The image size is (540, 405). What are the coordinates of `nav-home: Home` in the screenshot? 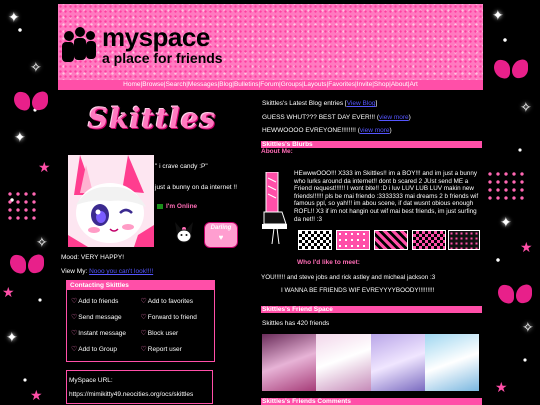 It's located at (131, 84).